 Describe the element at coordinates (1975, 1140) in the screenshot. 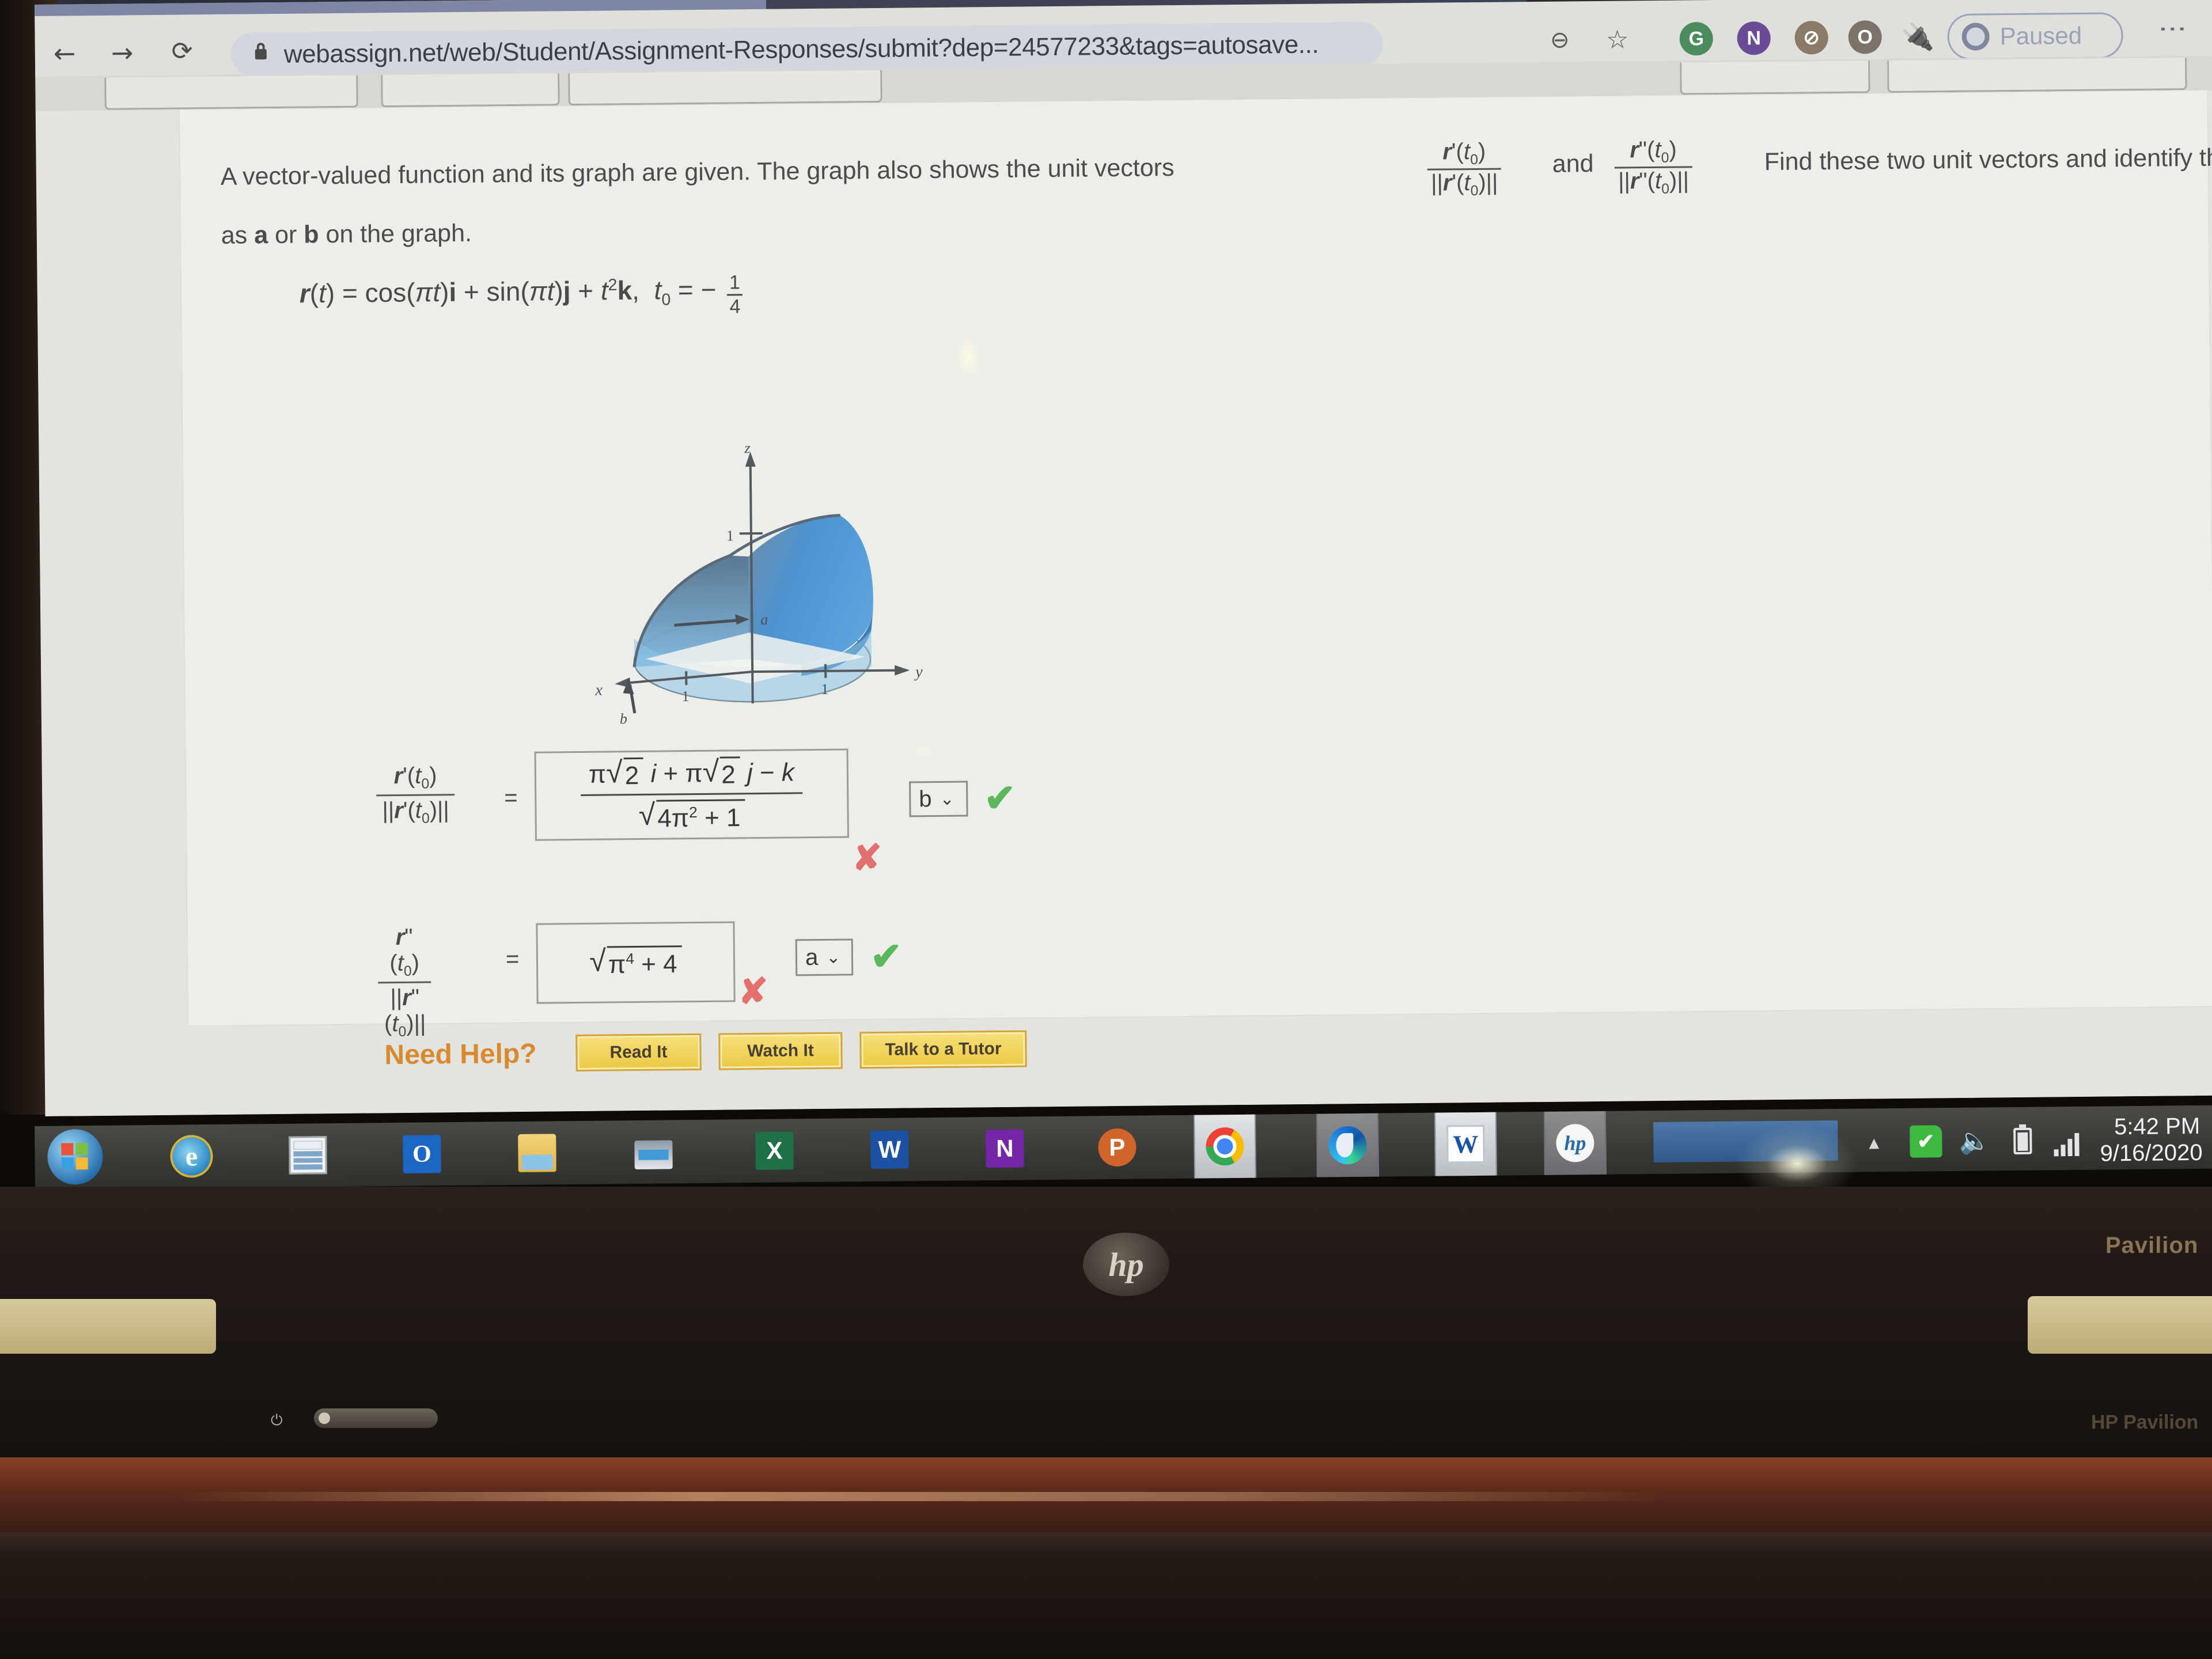

I see `volume-icon: 🔈` at that location.